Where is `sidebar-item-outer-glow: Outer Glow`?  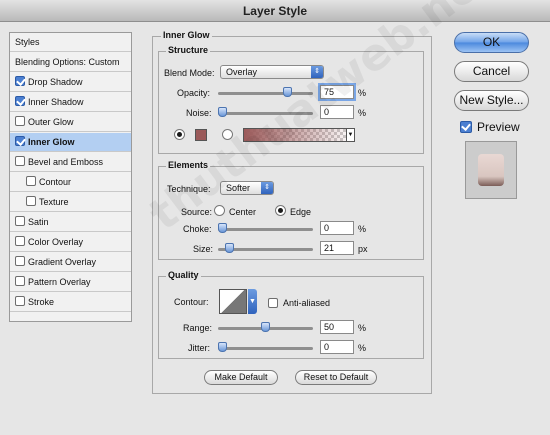
sidebar-item-outer-glow: Outer Glow is located at coordinates (70, 122).